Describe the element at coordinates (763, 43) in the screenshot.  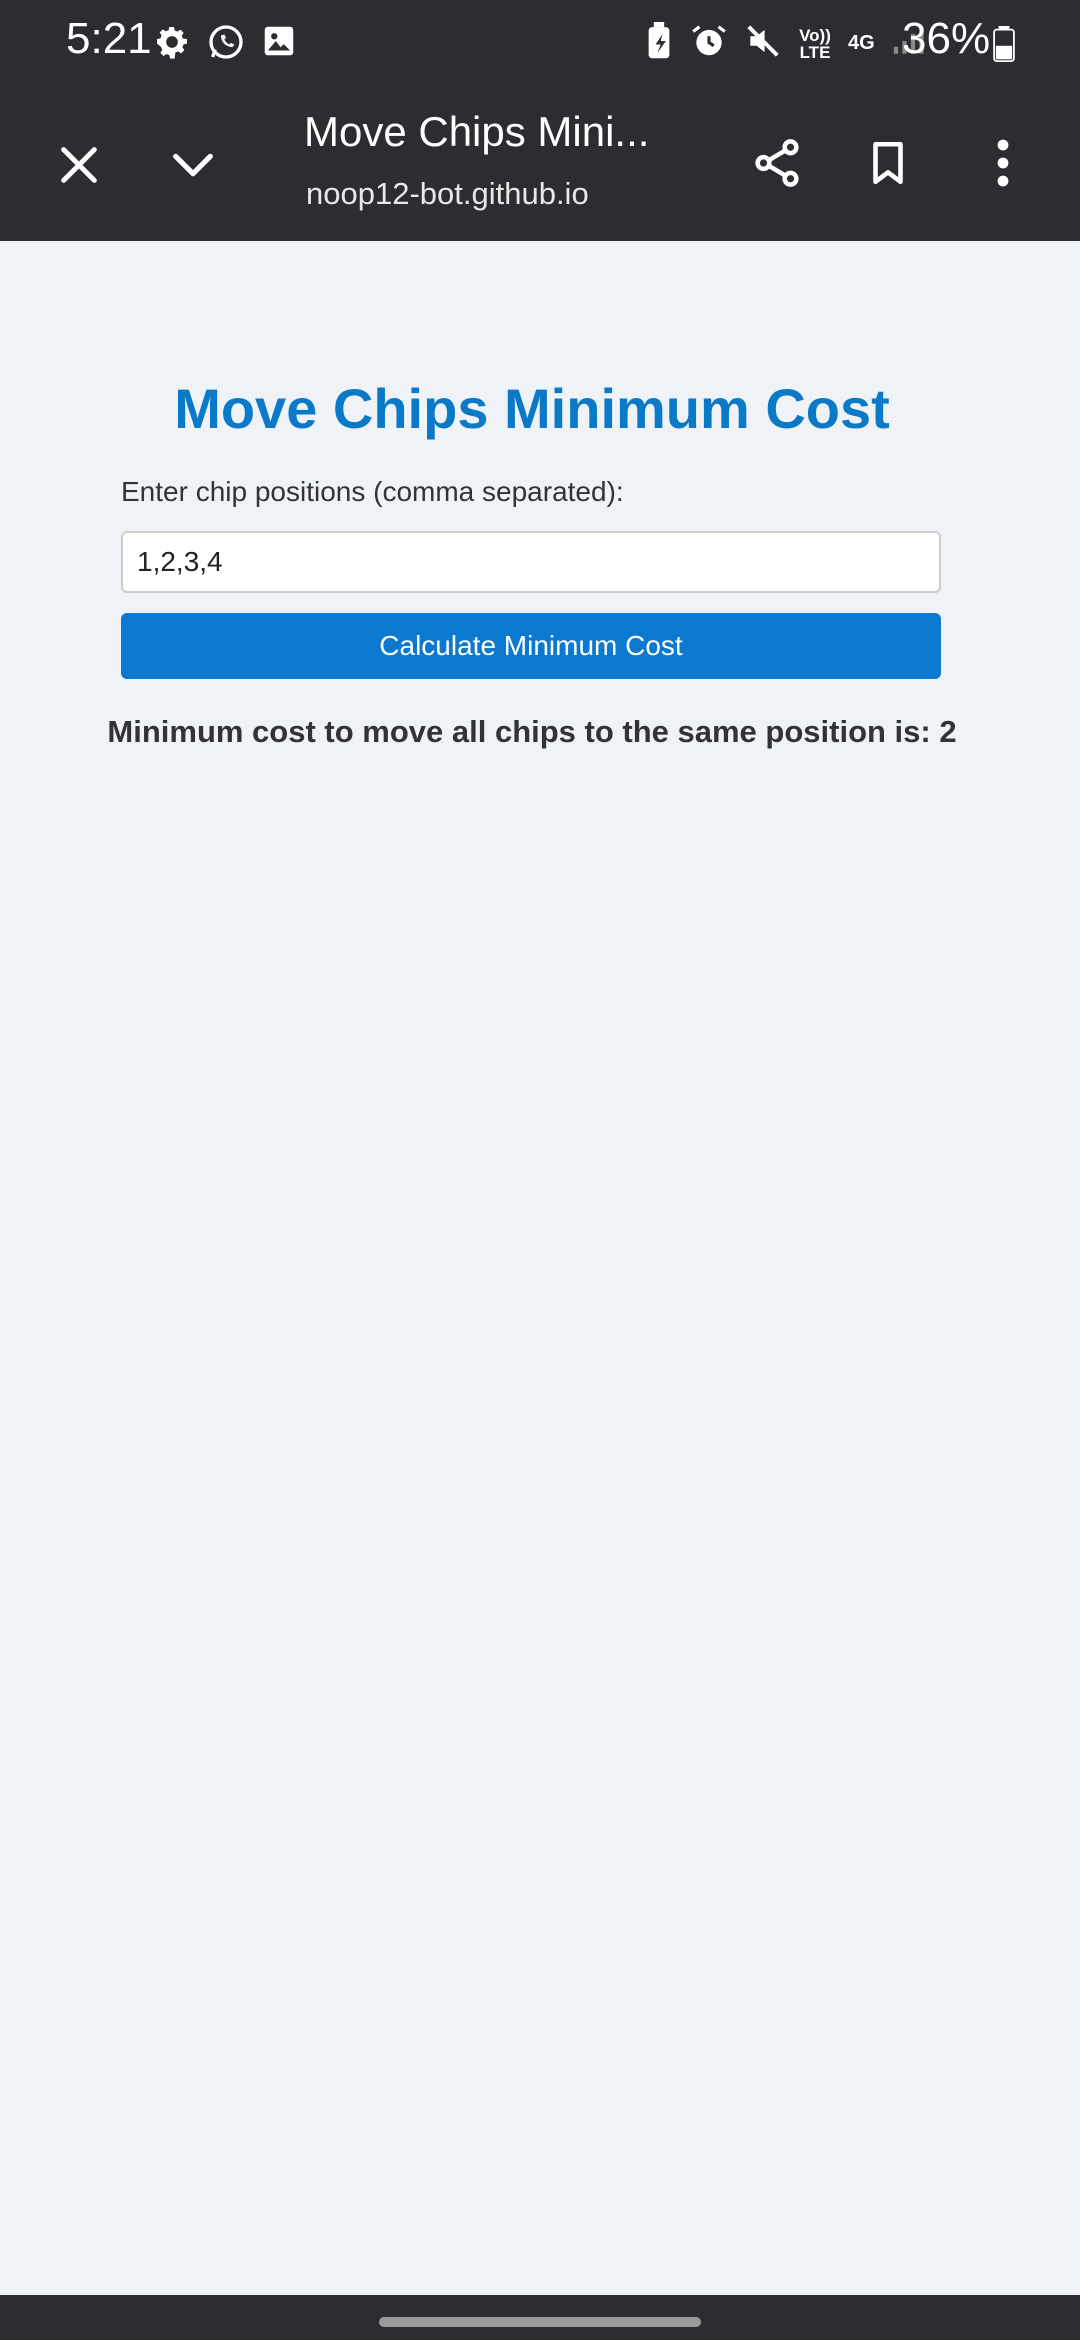
I see `mute-icon` at that location.